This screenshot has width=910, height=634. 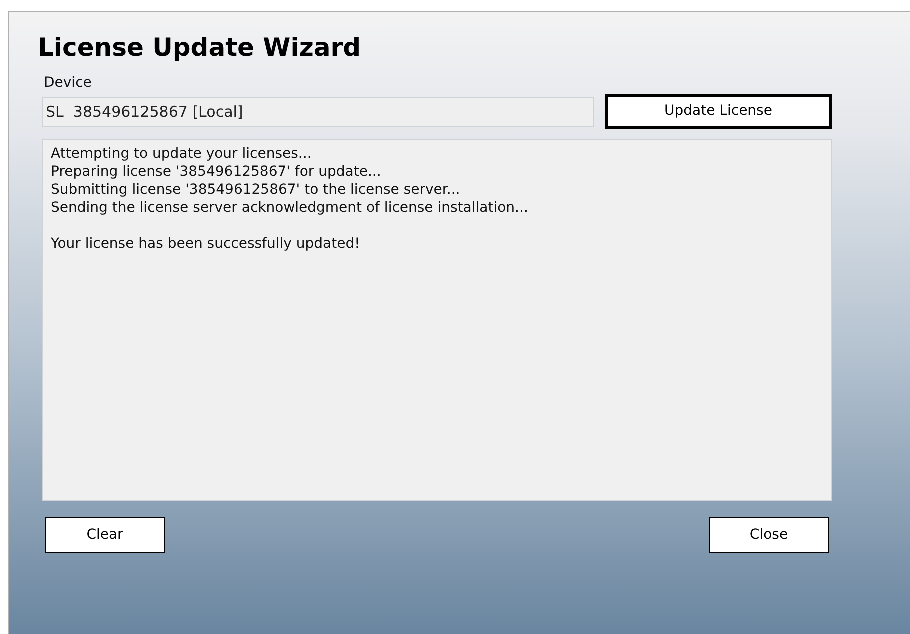 I want to click on field-label: Device, so click(x=68, y=83).